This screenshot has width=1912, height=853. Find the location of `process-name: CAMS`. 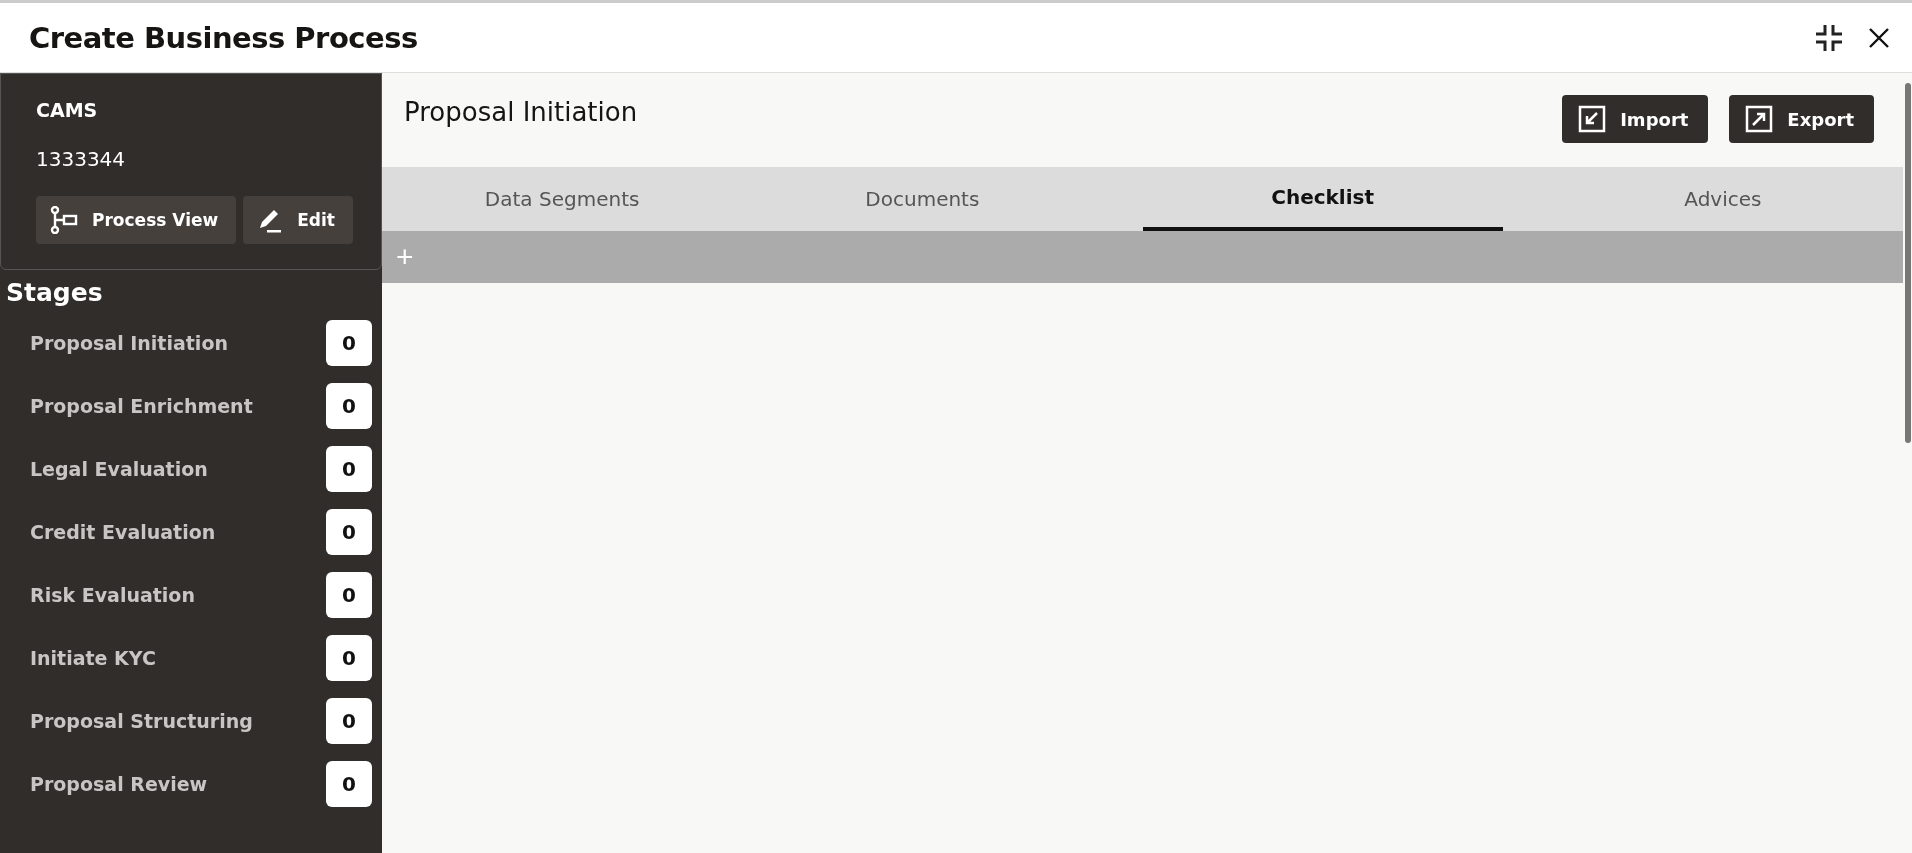

process-name: CAMS is located at coordinates (67, 110).